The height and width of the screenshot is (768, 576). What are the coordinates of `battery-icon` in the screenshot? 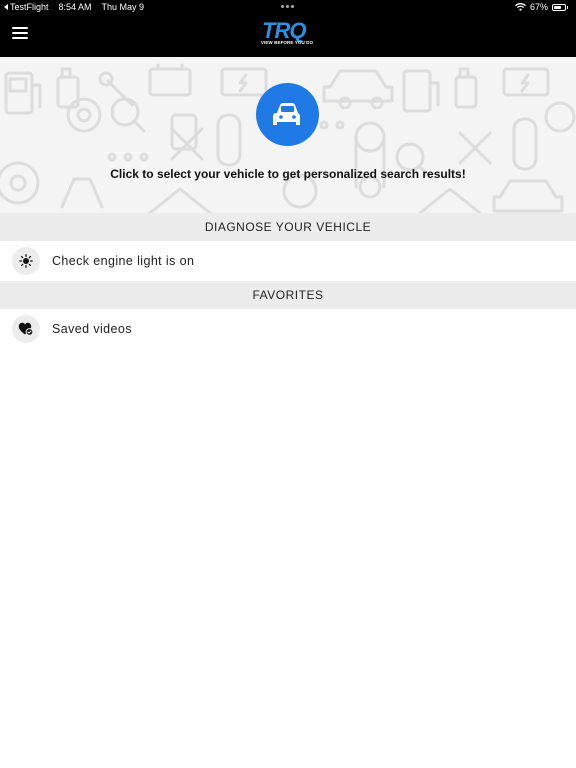 It's located at (559, 7).